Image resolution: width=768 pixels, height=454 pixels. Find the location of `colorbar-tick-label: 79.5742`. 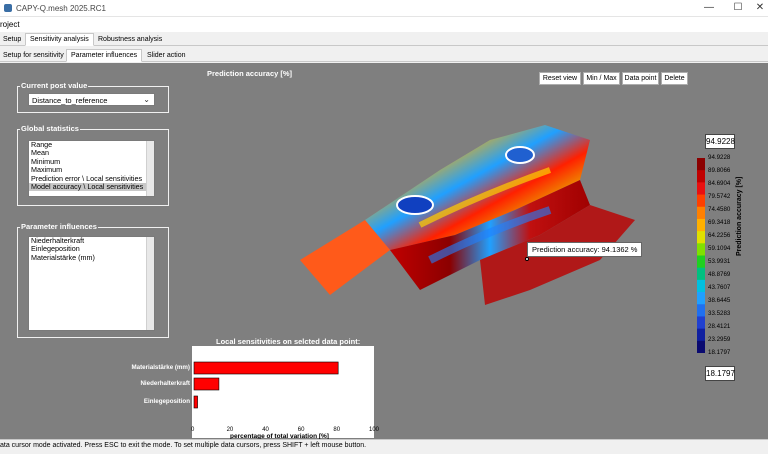

colorbar-tick-label: 79.5742 is located at coordinates (719, 196).